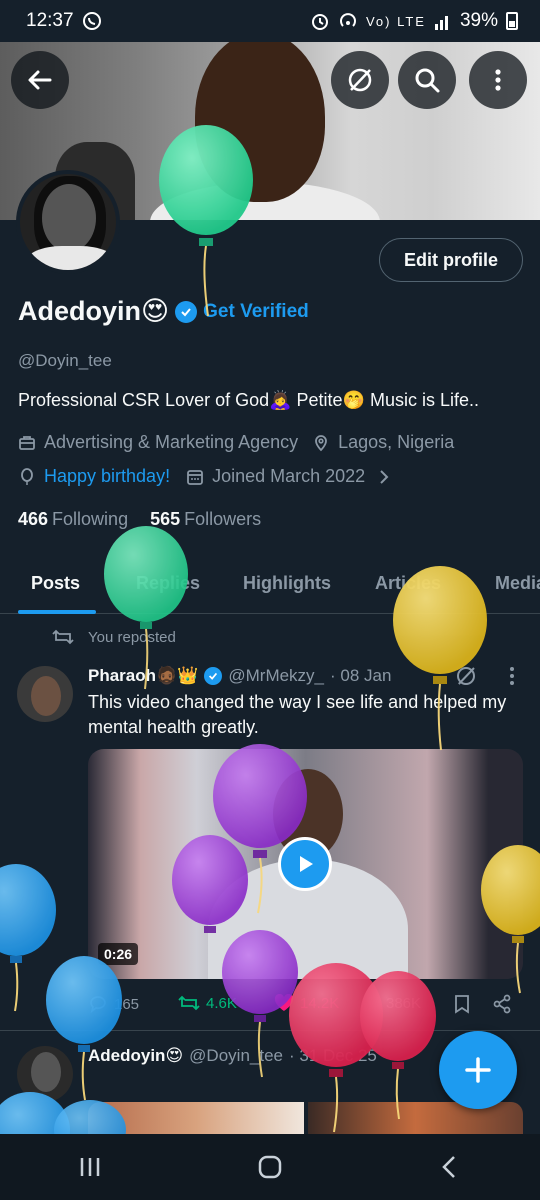  I want to click on repost-indicator: You reposted, so click(114, 637).